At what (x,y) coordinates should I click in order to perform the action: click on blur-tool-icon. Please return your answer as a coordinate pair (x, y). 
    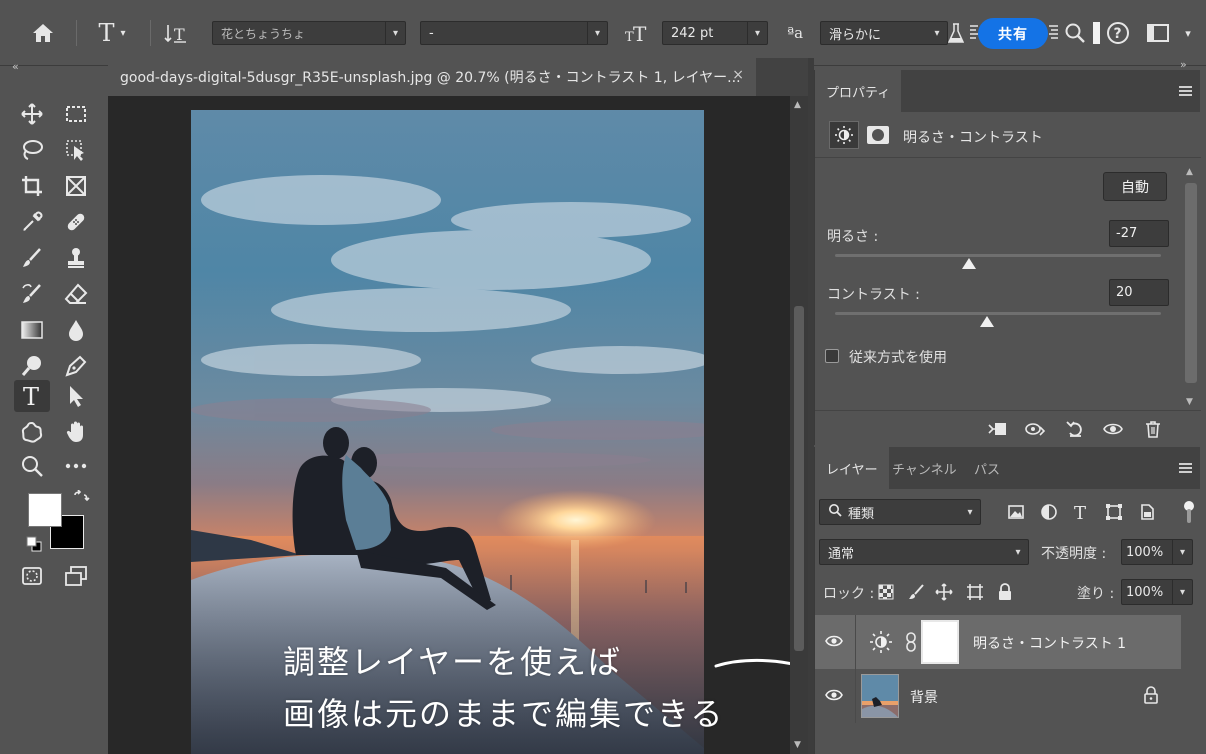
    Looking at the image, I should click on (76, 330).